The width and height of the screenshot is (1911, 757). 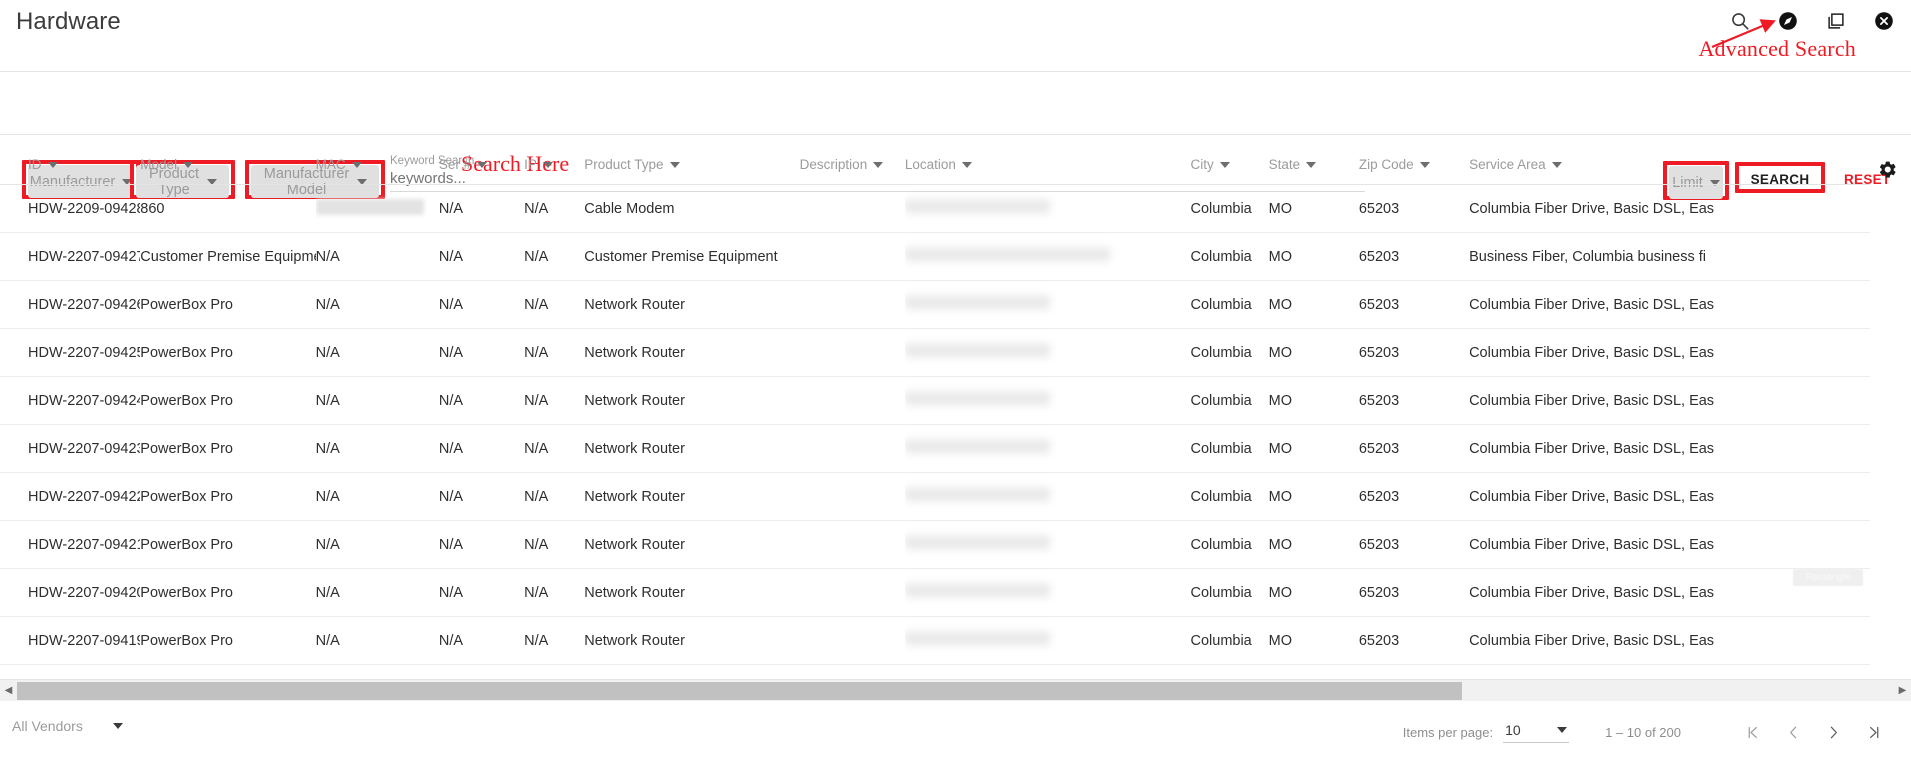 I want to click on vendor-filter-dropdown: All Vendors, so click(x=67, y=726).